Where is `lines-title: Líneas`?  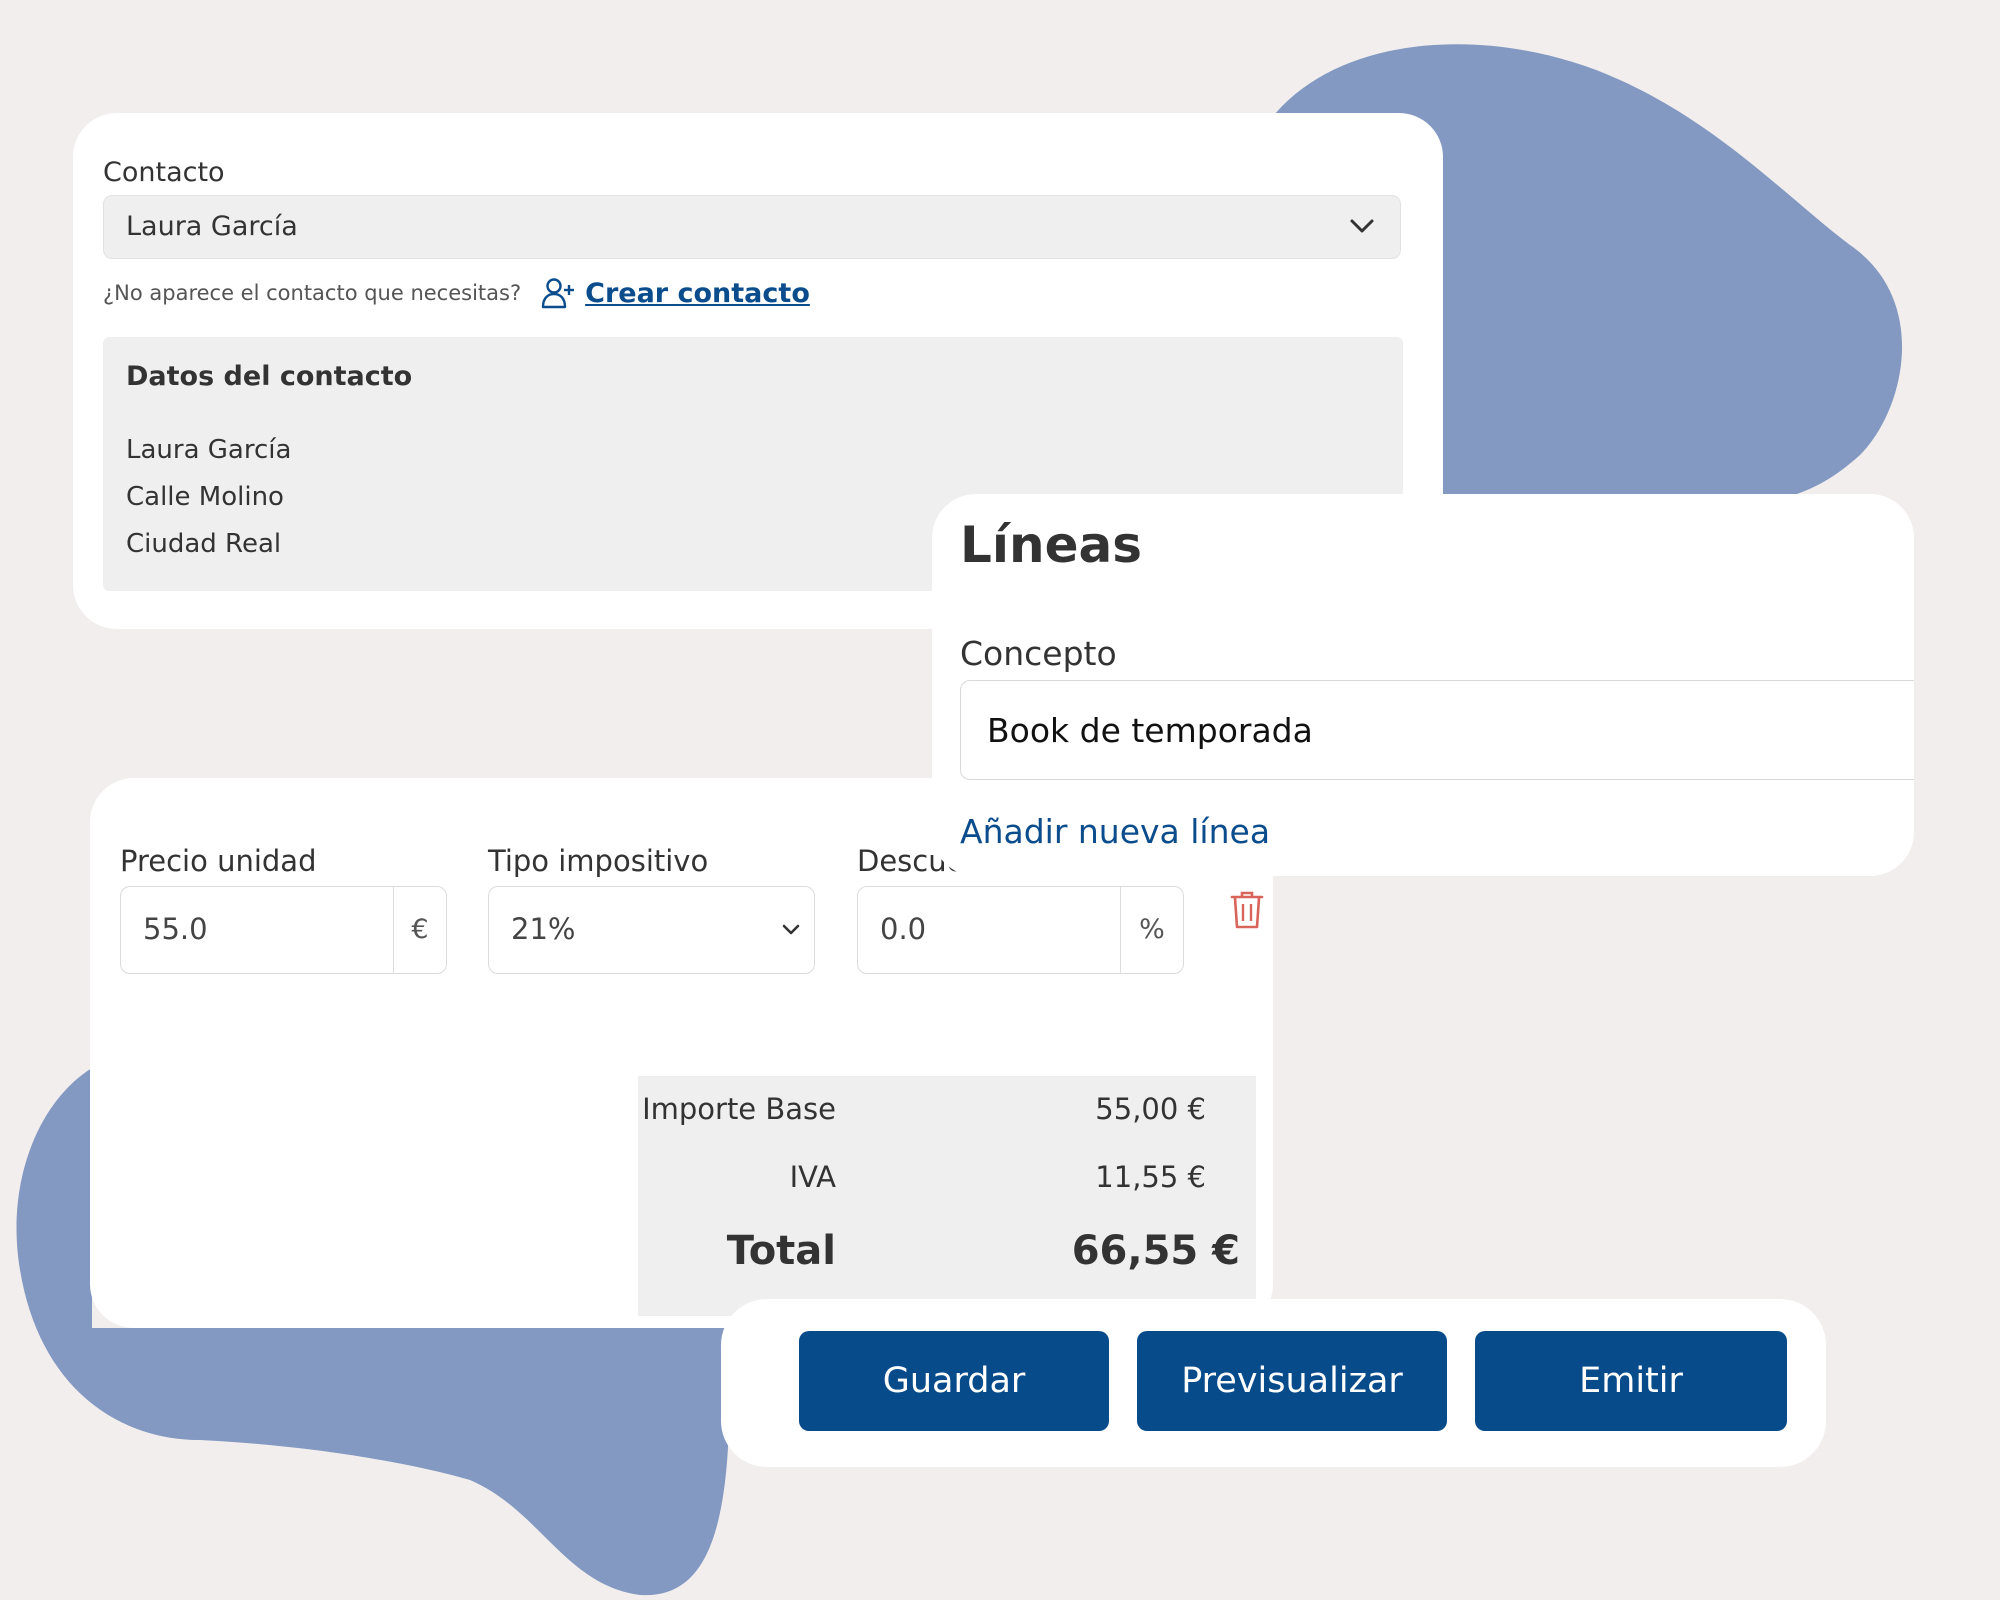 lines-title: Líneas is located at coordinates (1051, 545).